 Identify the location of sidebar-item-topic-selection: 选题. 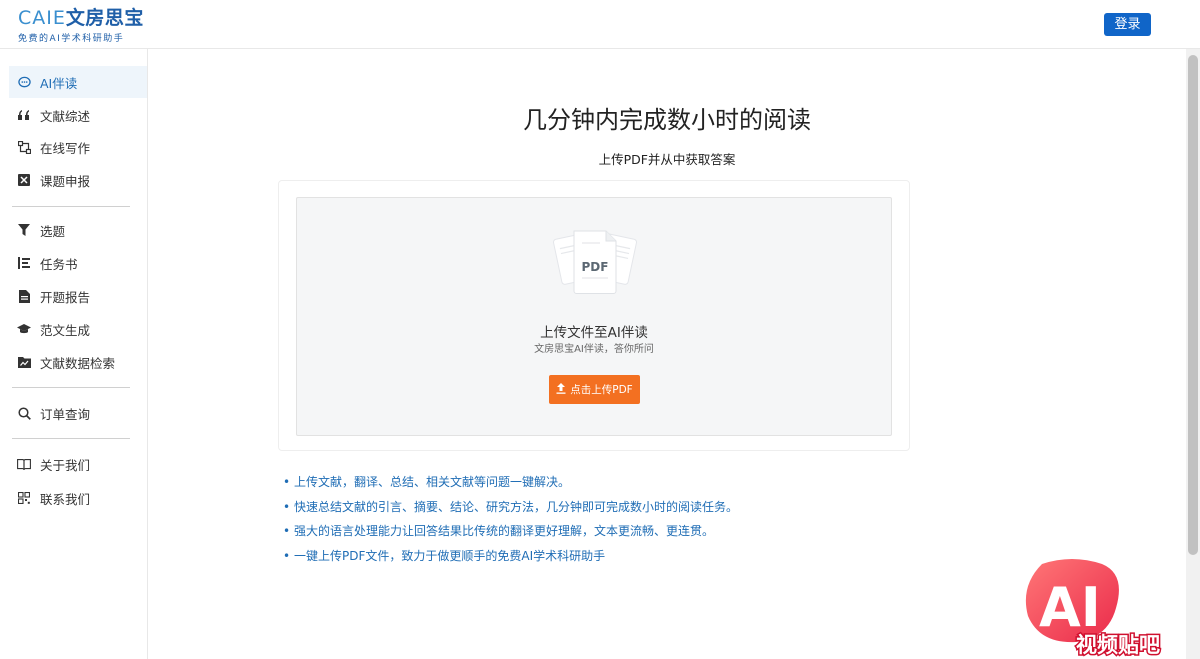
(78, 230).